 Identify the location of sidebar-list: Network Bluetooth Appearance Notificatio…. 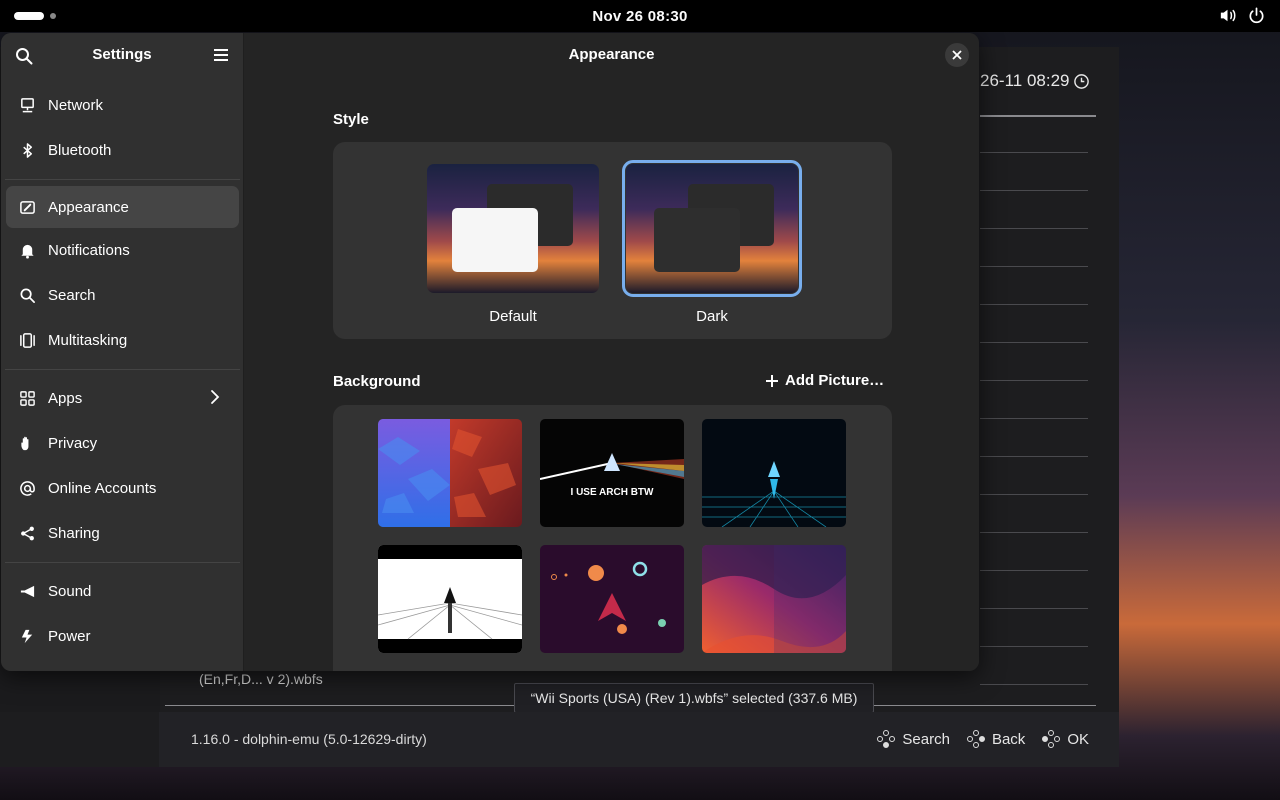
(122, 371).